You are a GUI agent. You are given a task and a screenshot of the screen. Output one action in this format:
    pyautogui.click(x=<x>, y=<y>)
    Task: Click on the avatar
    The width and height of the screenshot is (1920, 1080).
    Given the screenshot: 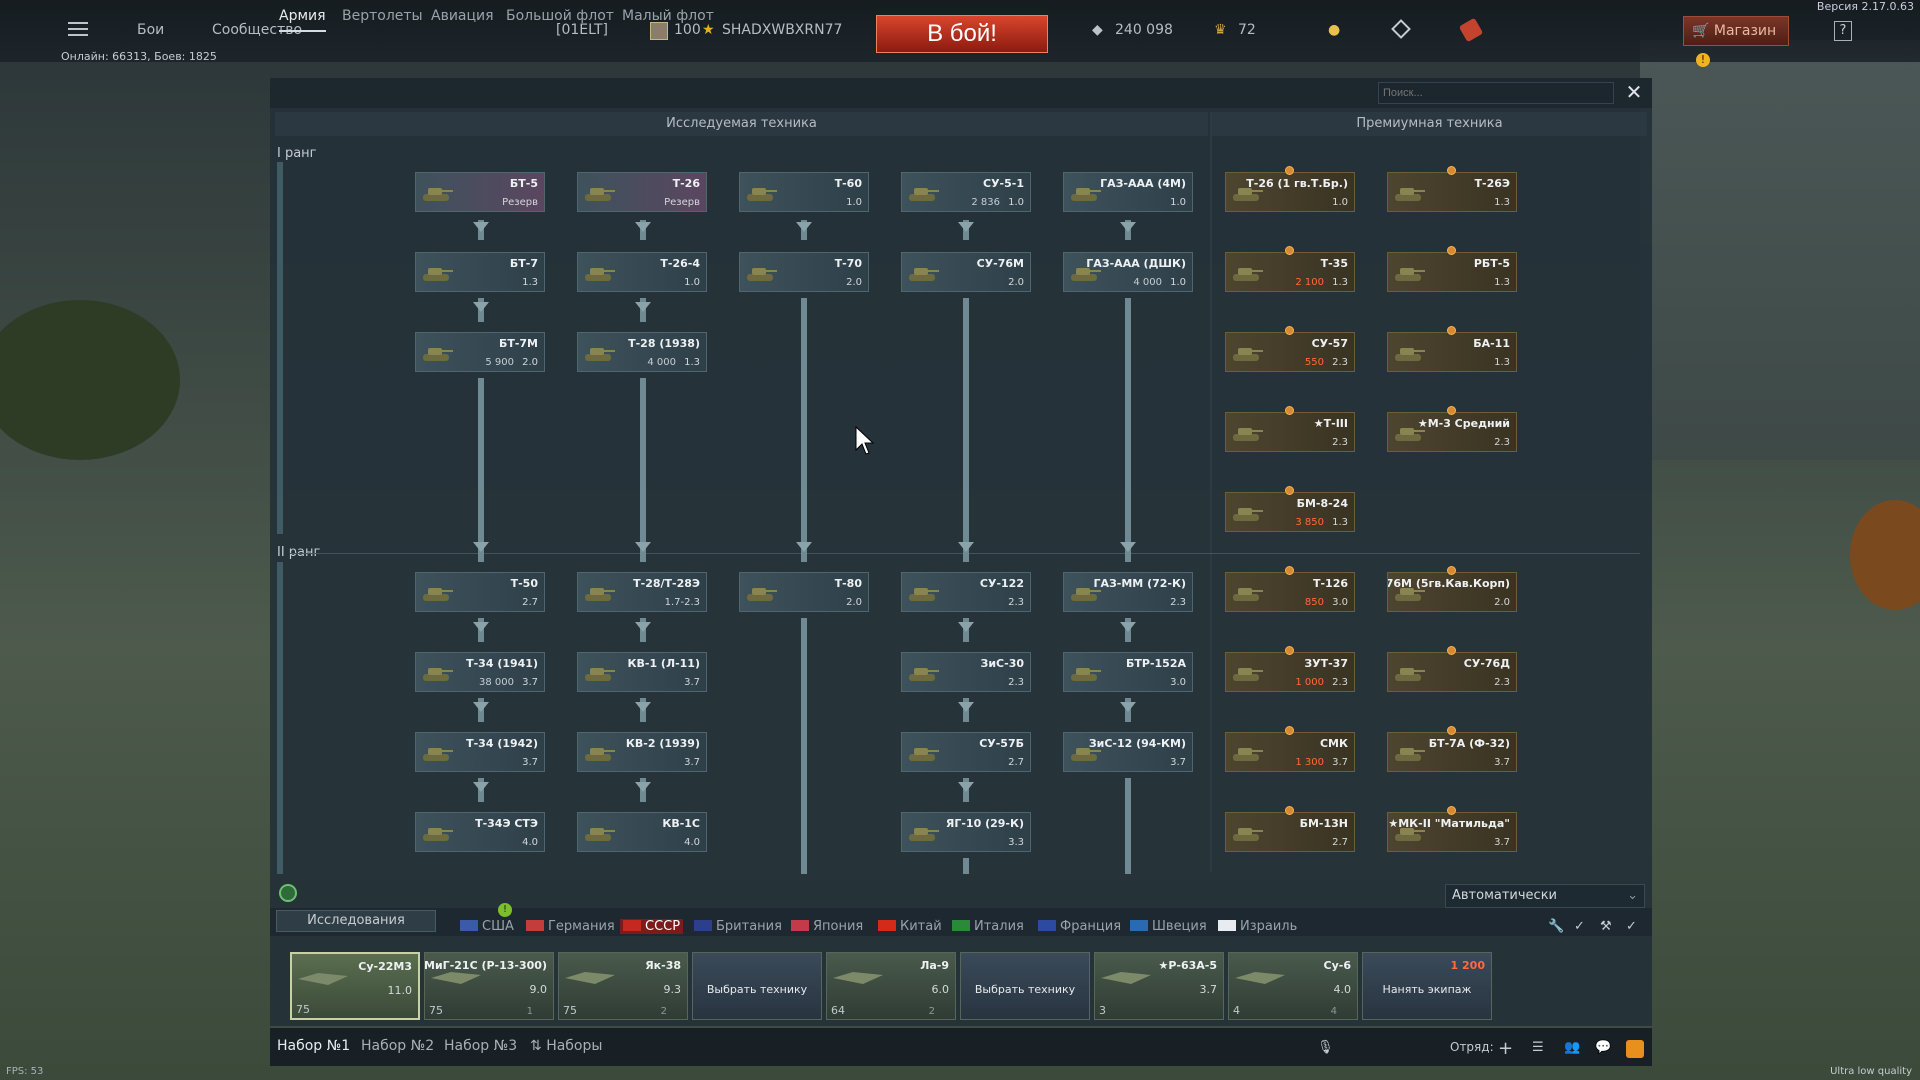 What is the action you would take?
    pyautogui.click(x=659, y=31)
    